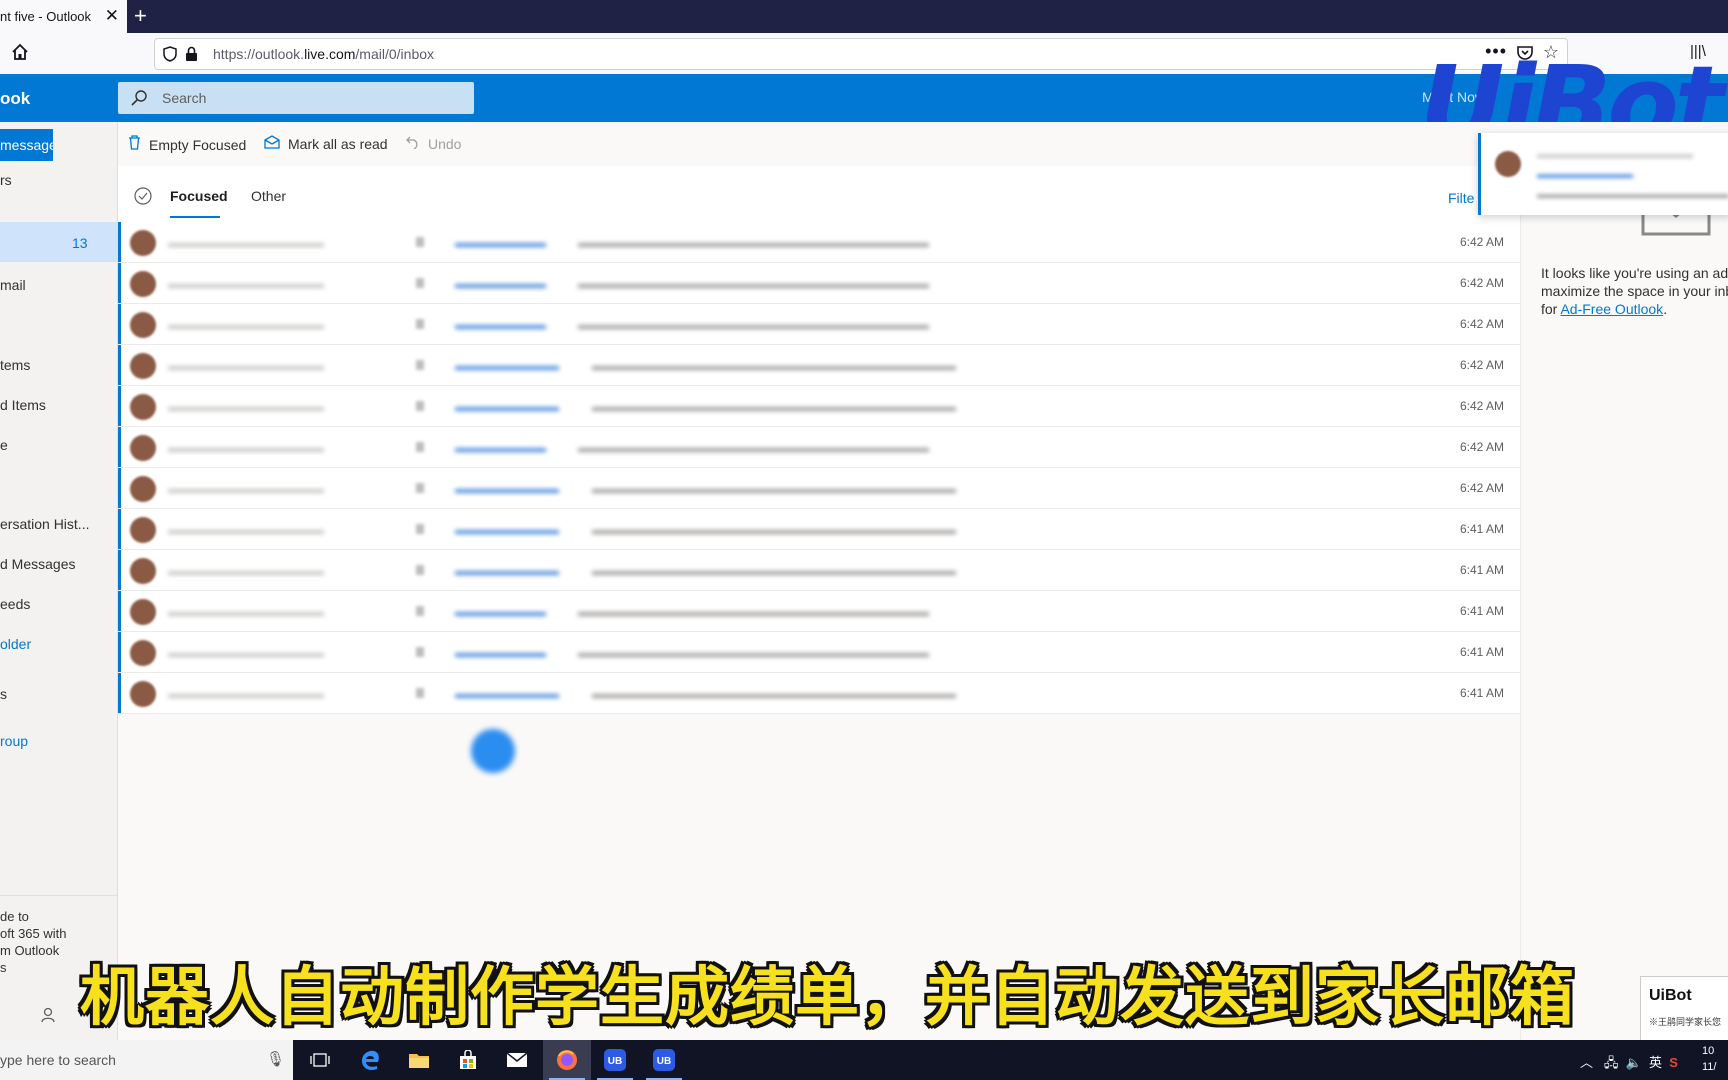 The width and height of the screenshot is (1728, 1080). What do you see at coordinates (33, 942) in the screenshot?
I see `upgrade-promo: de to oft 365 with m Outlook s` at bounding box center [33, 942].